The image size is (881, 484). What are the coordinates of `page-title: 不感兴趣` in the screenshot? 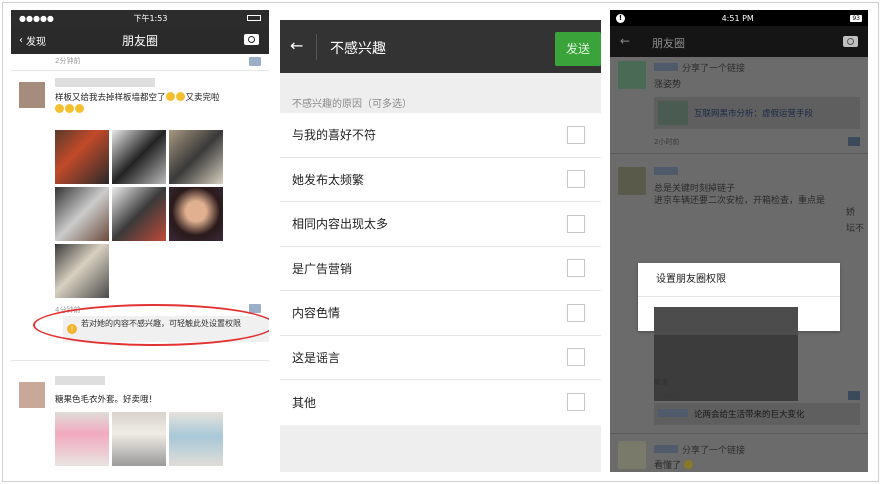 It's located at (358, 49).